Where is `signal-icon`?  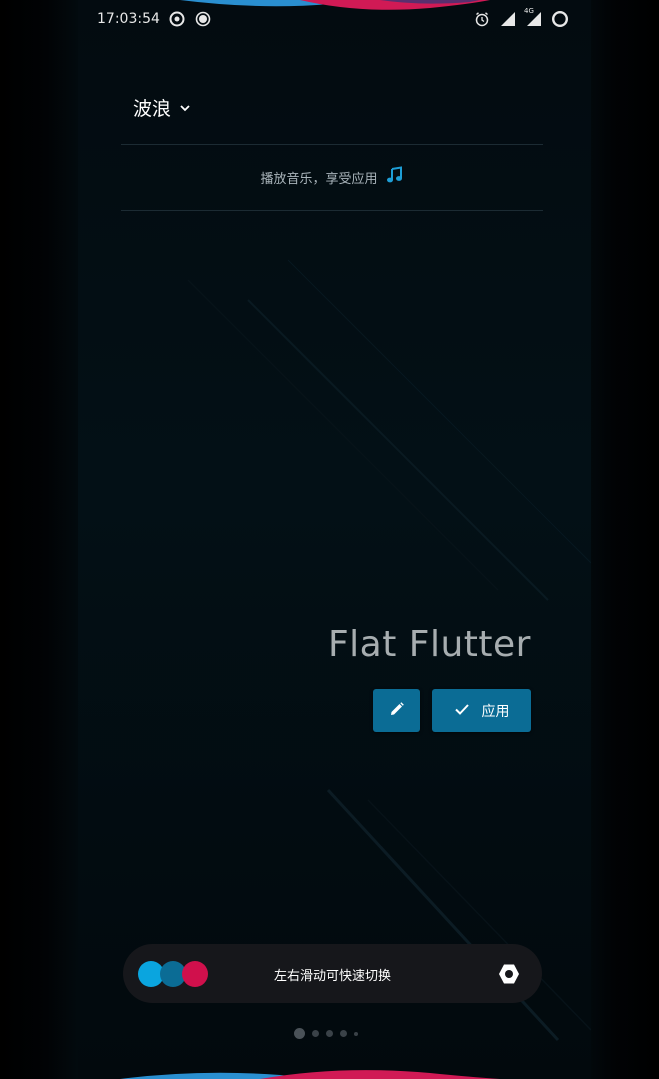
signal-icon is located at coordinates (508, 19).